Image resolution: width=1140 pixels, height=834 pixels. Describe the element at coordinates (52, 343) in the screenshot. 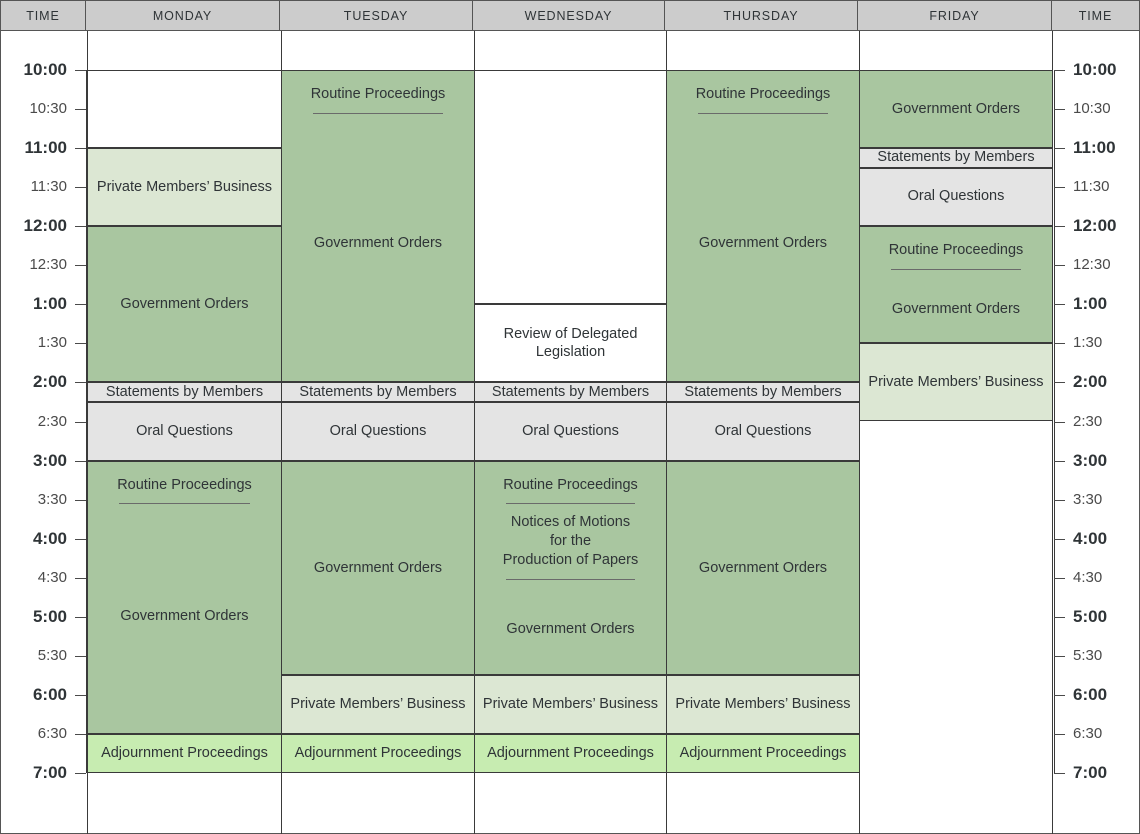

I see `time-label-left: 1:30` at that location.